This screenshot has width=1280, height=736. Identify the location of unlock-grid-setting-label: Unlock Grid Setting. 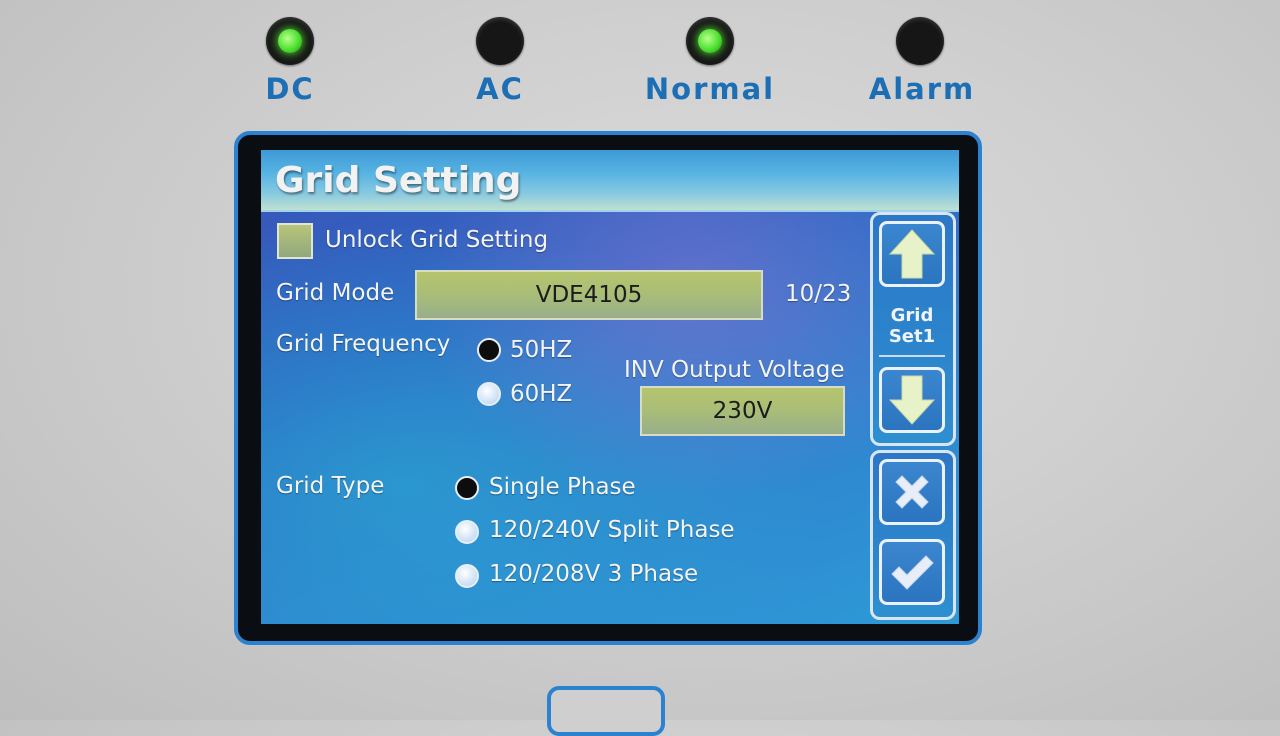
(437, 240).